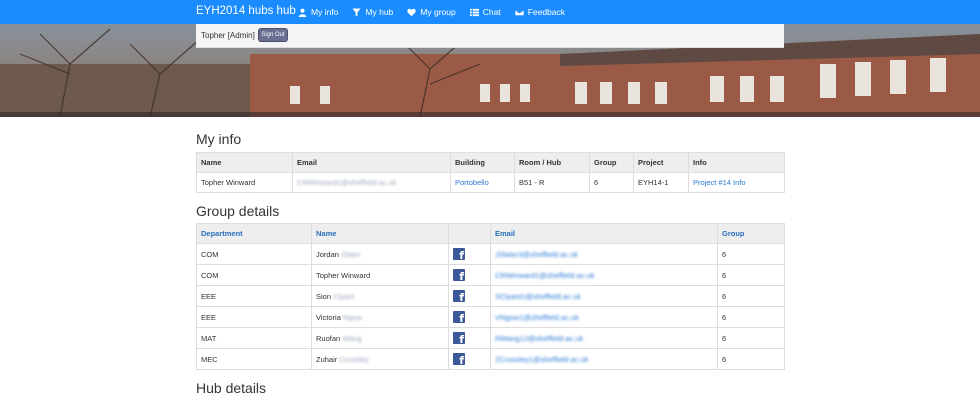 Image resolution: width=980 pixels, height=400 pixels. I want to click on member-first-name: Ruofan, so click(328, 338).